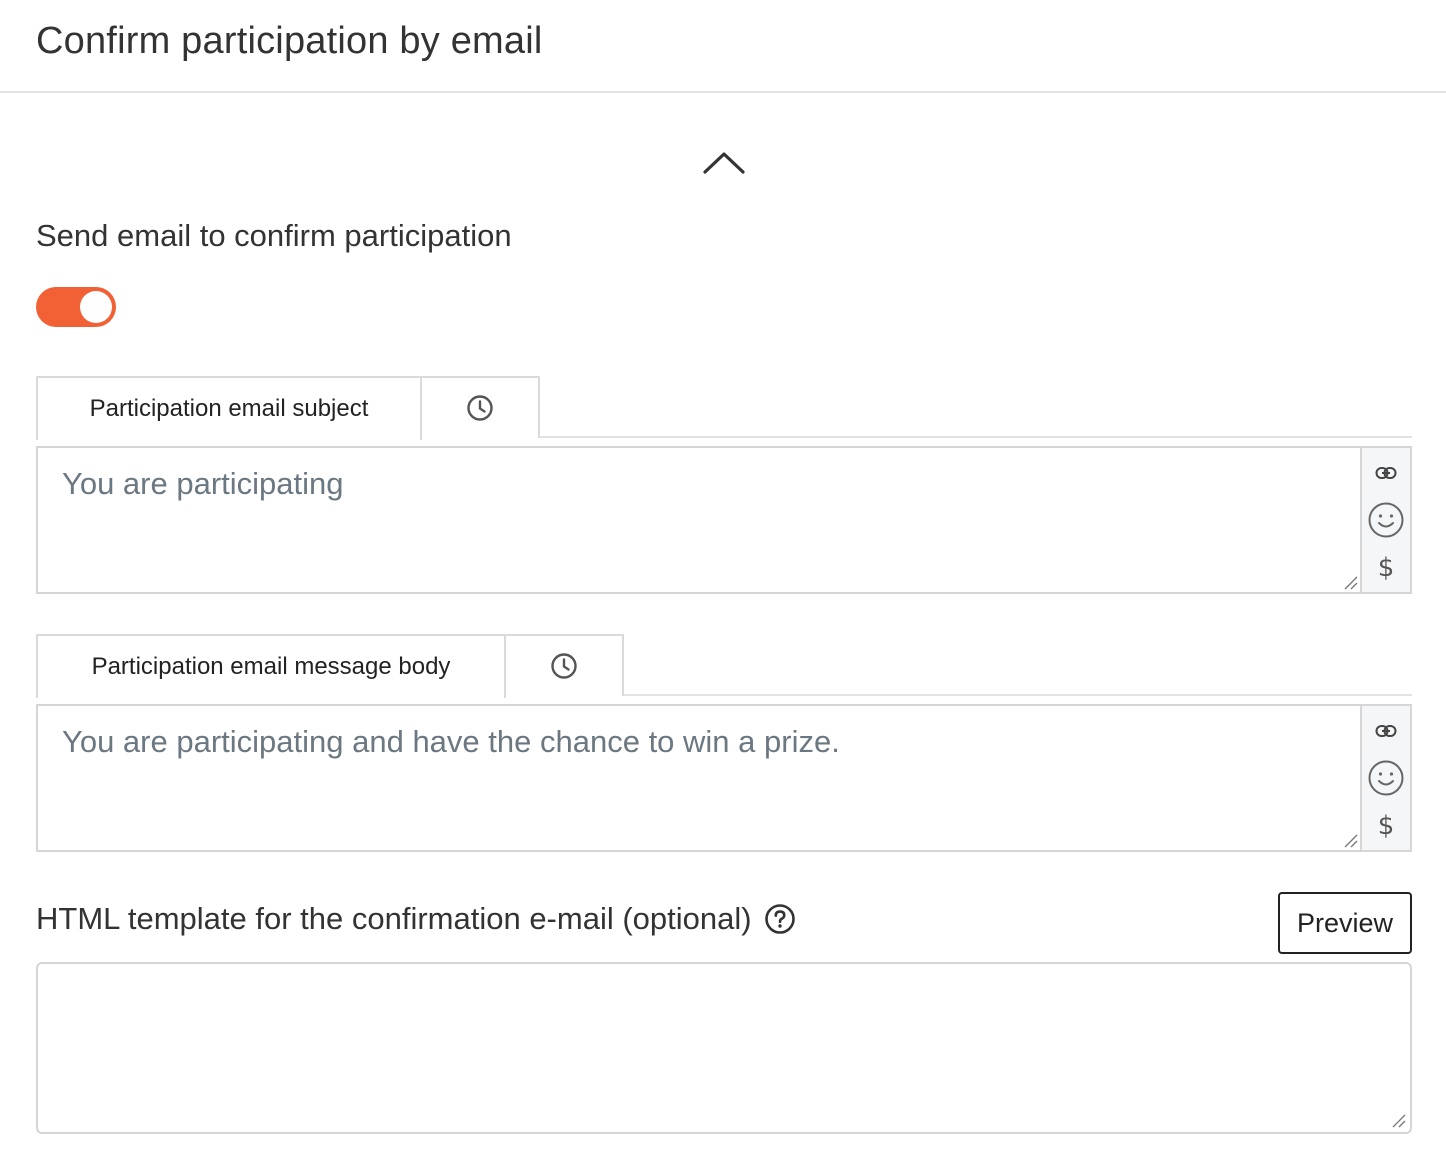 The width and height of the screenshot is (1446, 1162). What do you see at coordinates (724, 666) in the screenshot?
I see `body-tabs: Participation email message body` at bounding box center [724, 666].